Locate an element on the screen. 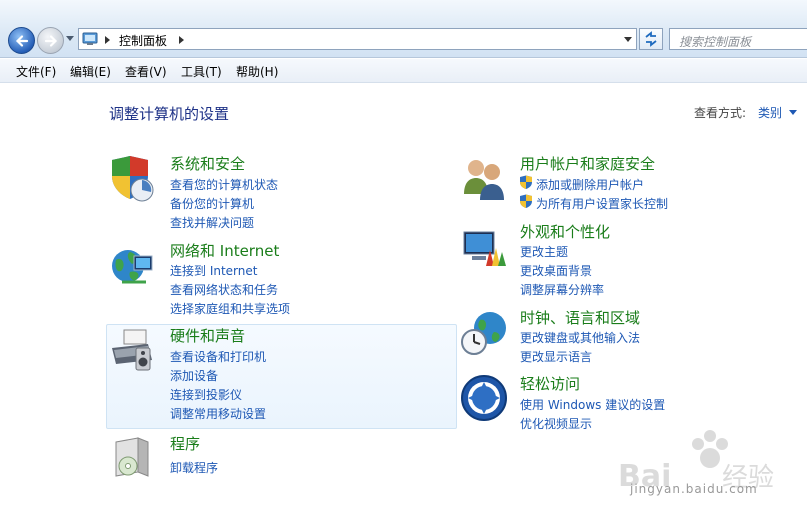  view-by-label: 查看方式: is located at coordinates (720, 113).